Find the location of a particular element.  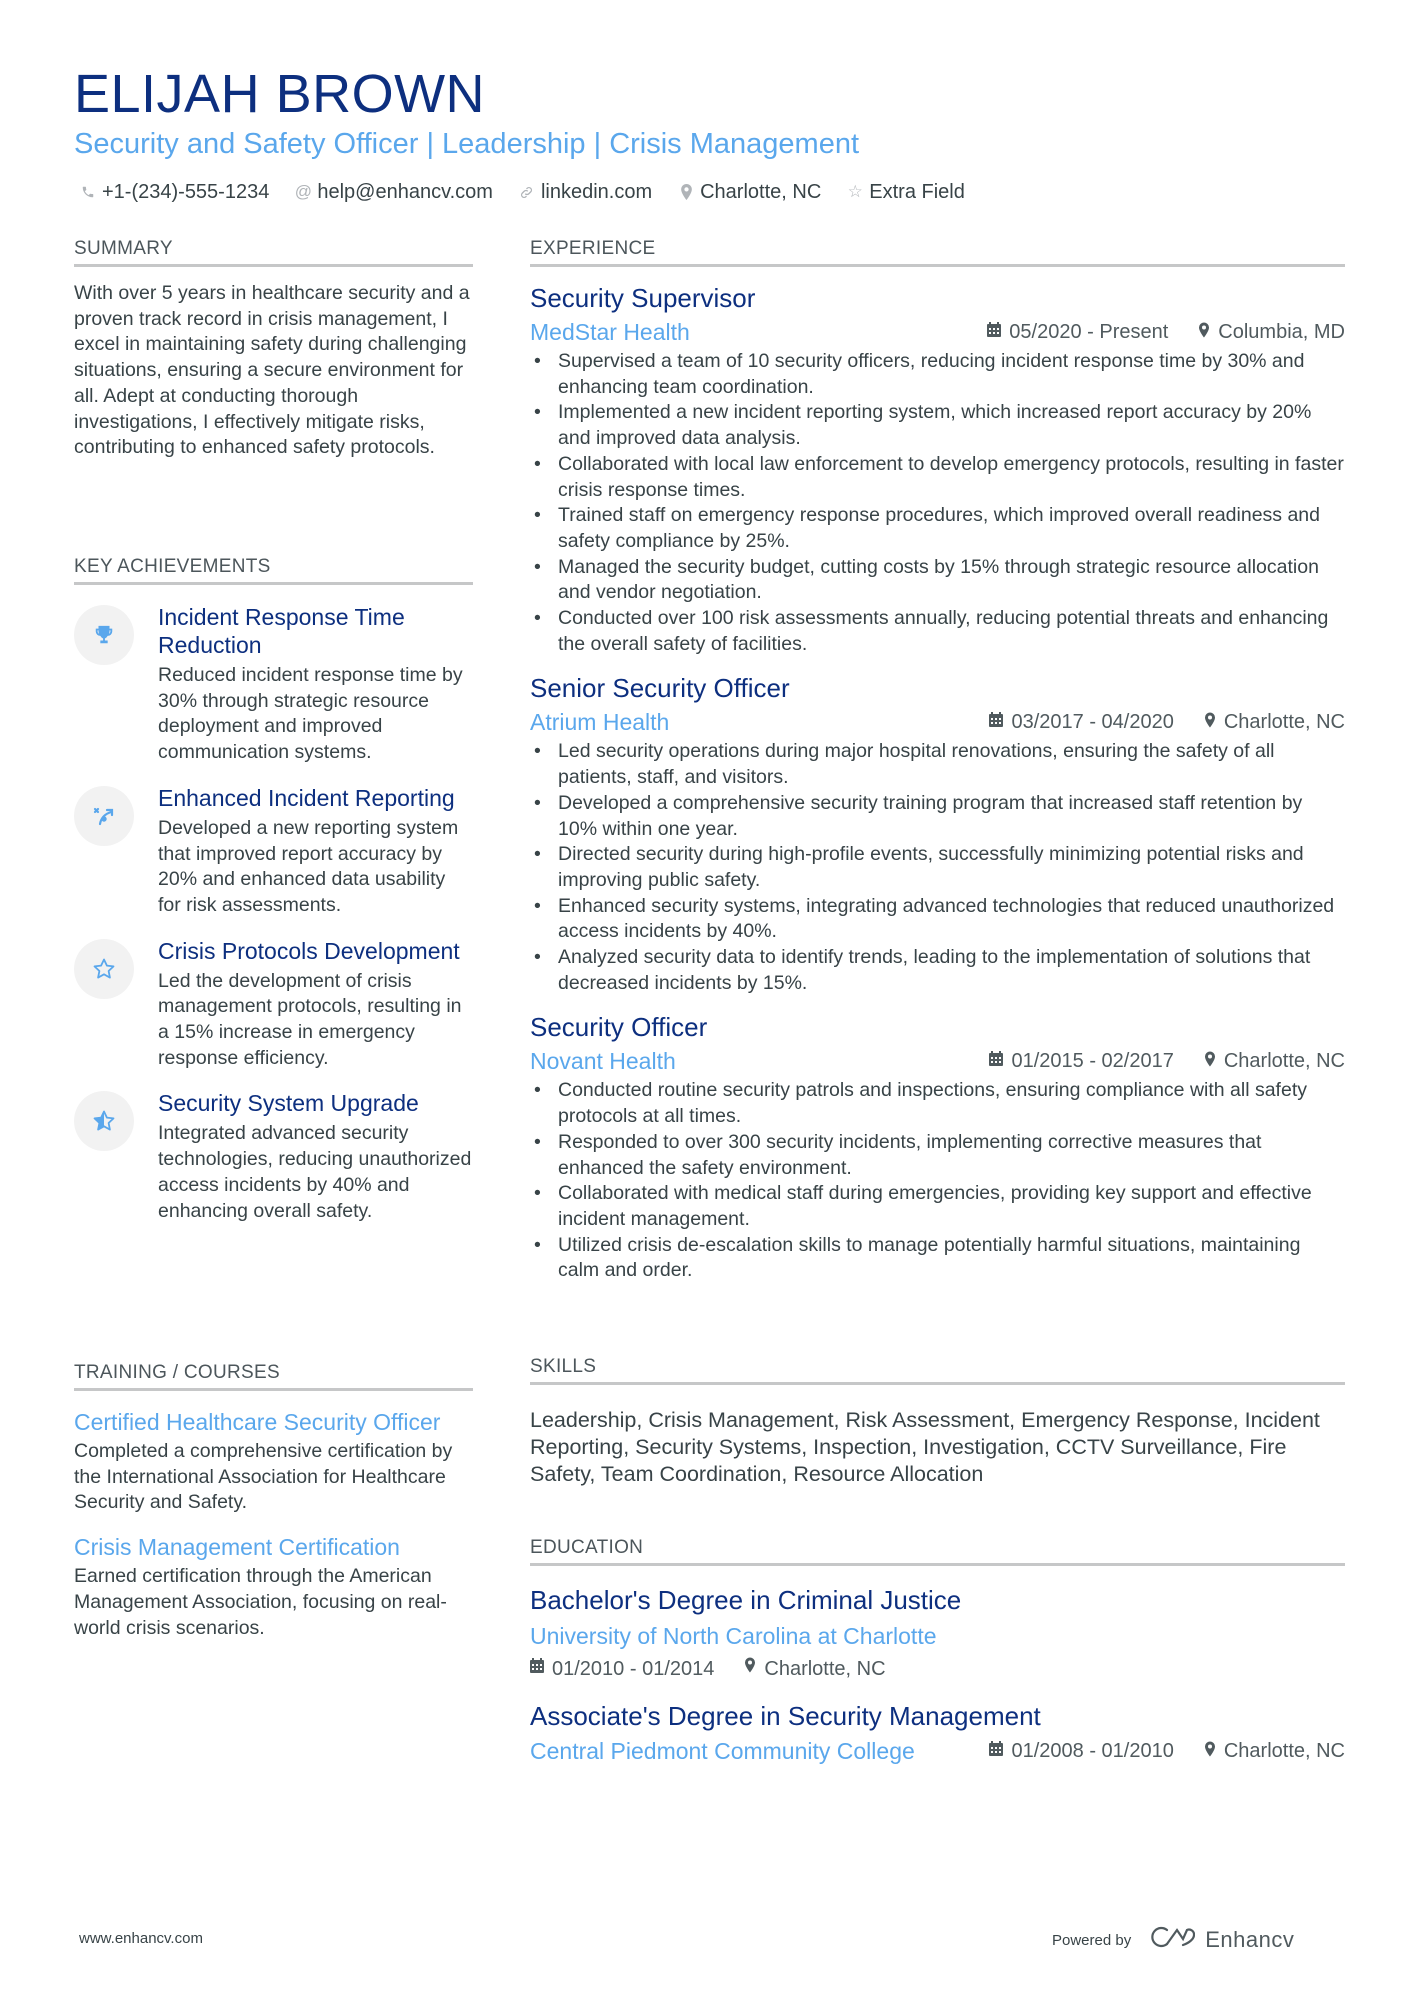

contact-email-text: help@enhancv.com is located at coordinates (405, 192).